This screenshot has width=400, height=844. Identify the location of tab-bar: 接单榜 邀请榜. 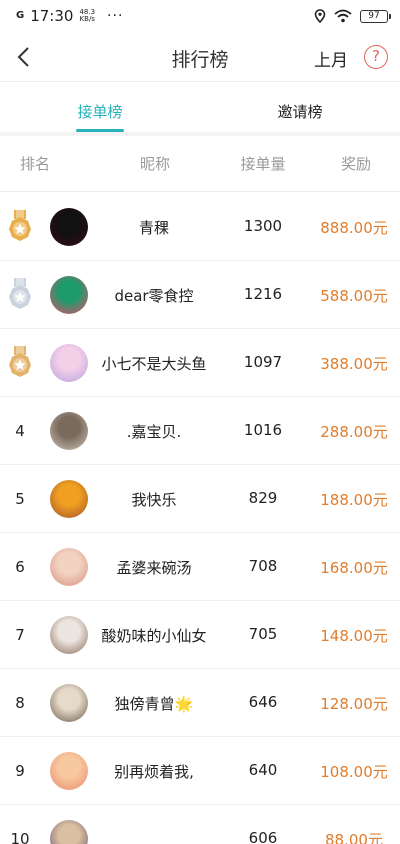
(200, 109).